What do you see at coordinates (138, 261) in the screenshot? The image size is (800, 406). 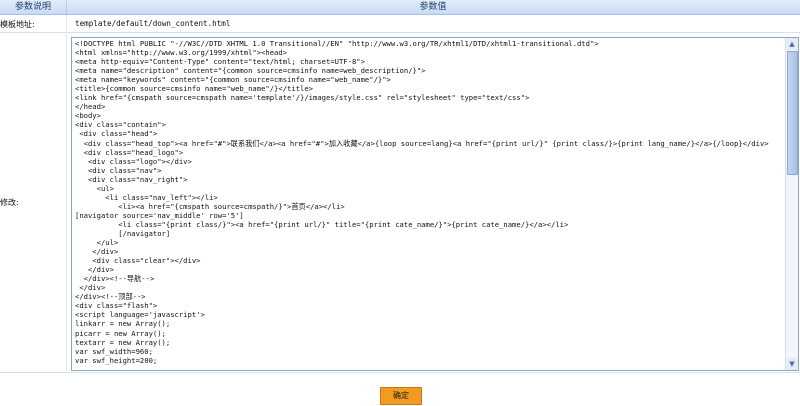 I see `code-line: <div class="clear"></div>` at bounding box center [138, 261].